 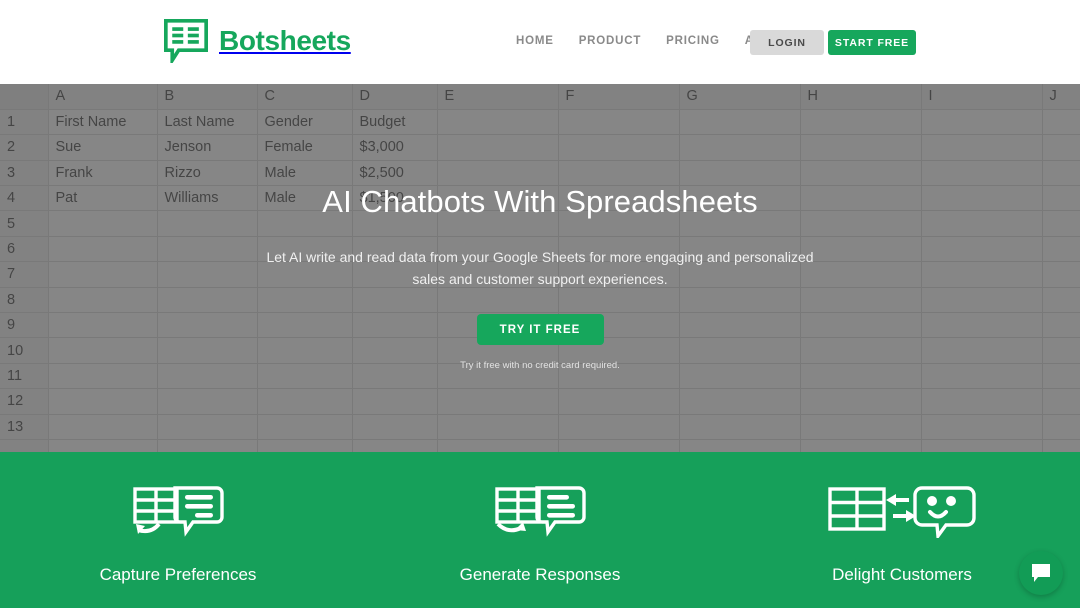 What do you see at coordinates (902, 574) in the screenshot?
I see `feature-label: Delight Customers` at bounding box center [902, 574].